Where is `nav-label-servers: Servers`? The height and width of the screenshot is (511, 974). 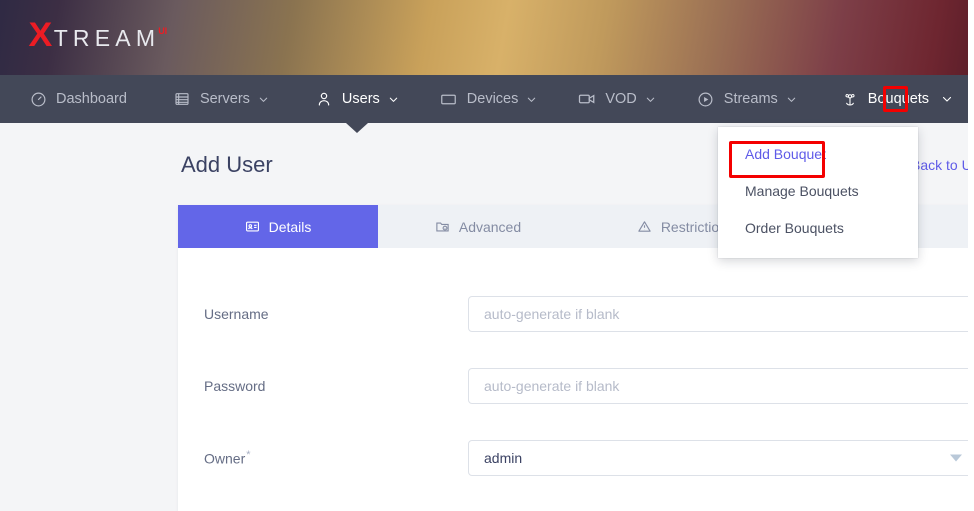
nav-label-servers: Servers is located at coordinates (224, 99).